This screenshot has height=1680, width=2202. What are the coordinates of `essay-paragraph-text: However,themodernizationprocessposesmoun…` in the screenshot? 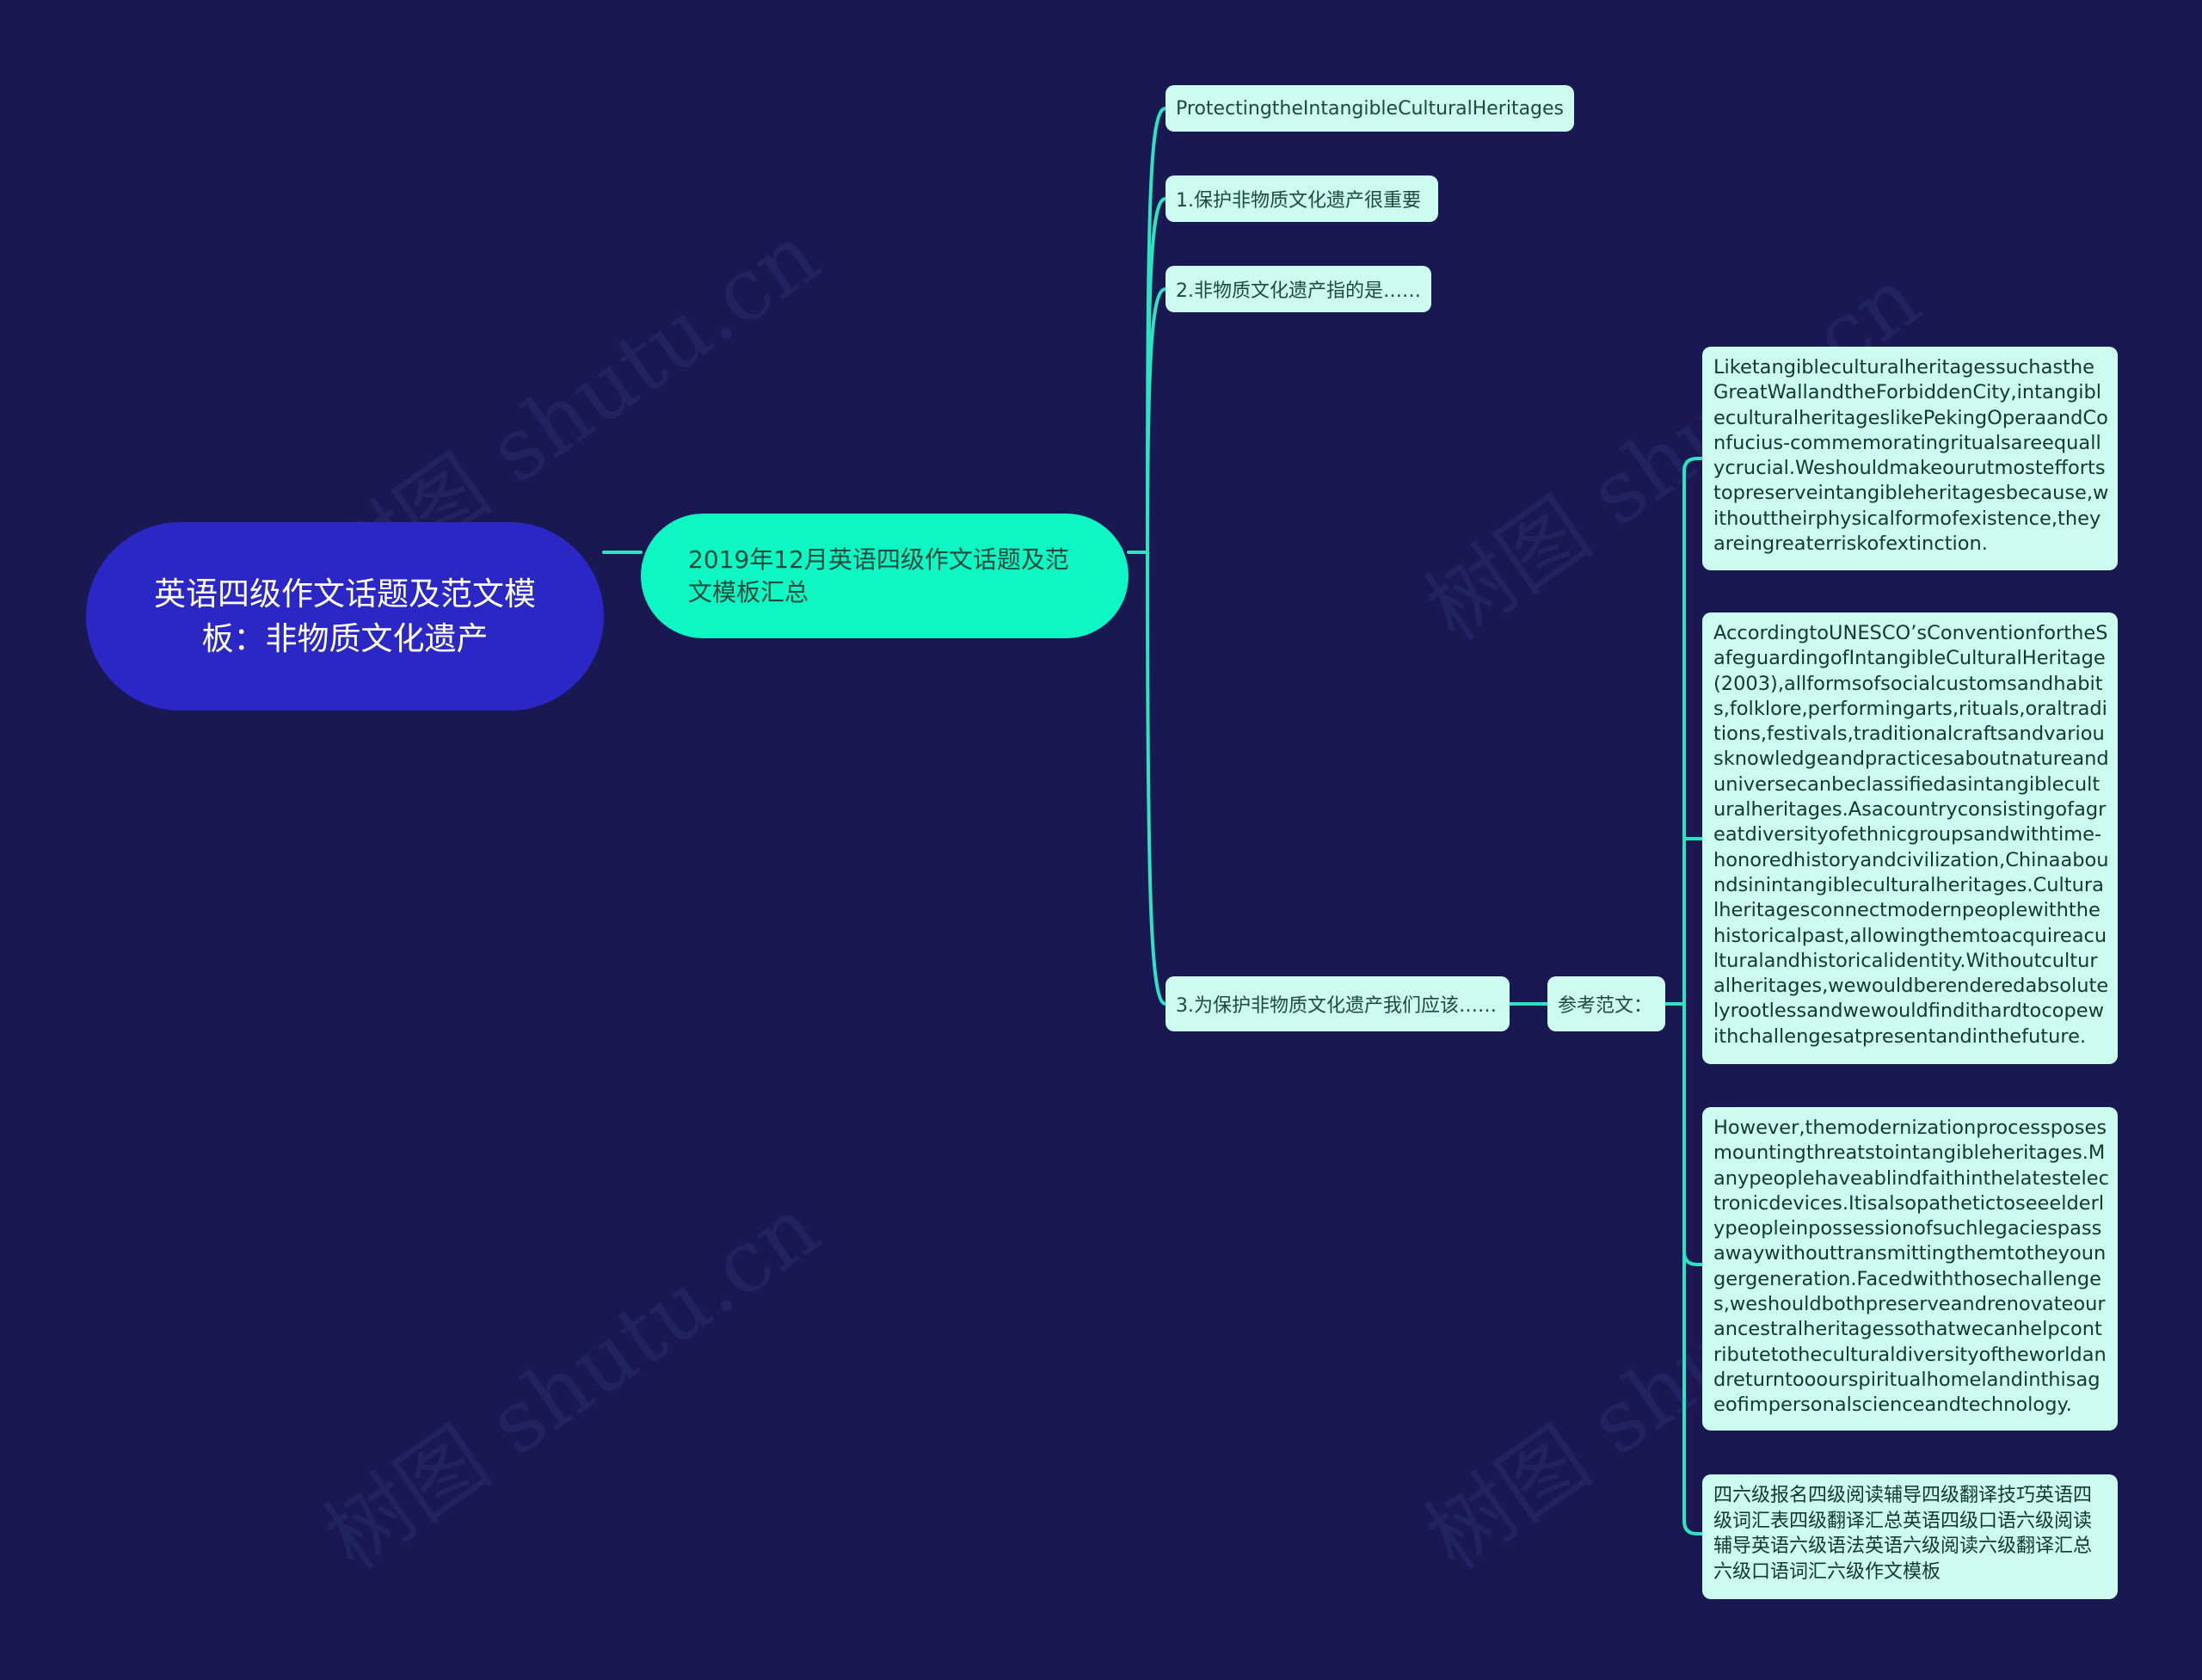 It's located at (1911, 1267).